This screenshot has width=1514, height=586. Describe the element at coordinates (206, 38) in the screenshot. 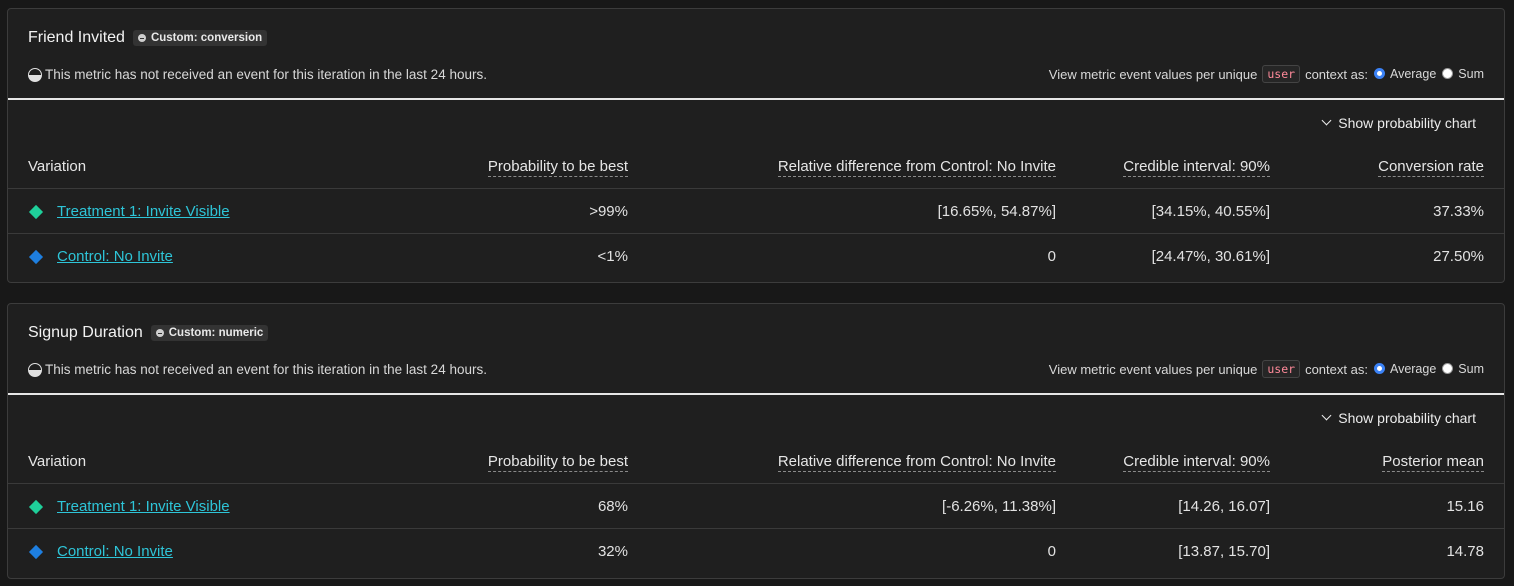

I see `metric-type-label: Custom: conversion` at that location.